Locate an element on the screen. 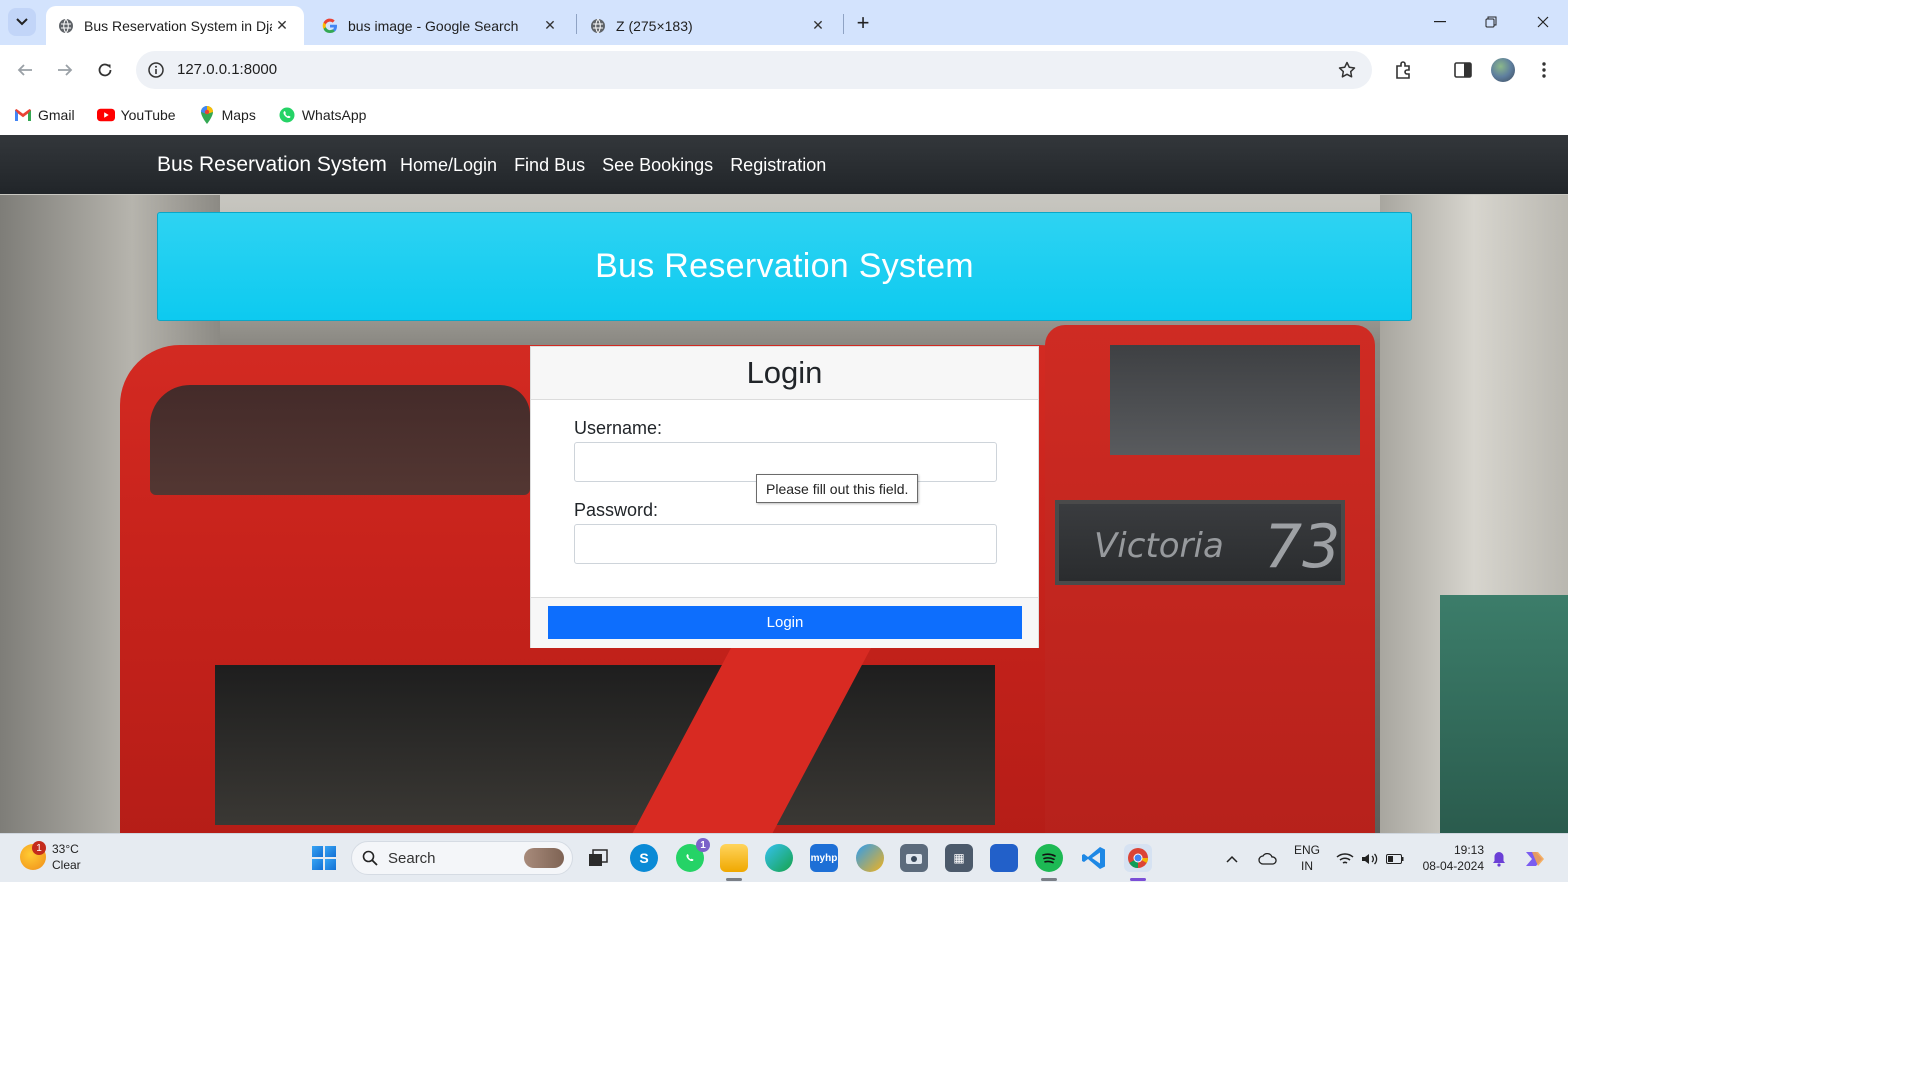 This screenshot has height=1080, width=1920. language-indicator: ENG IN is located at coordinates (1307, 858).